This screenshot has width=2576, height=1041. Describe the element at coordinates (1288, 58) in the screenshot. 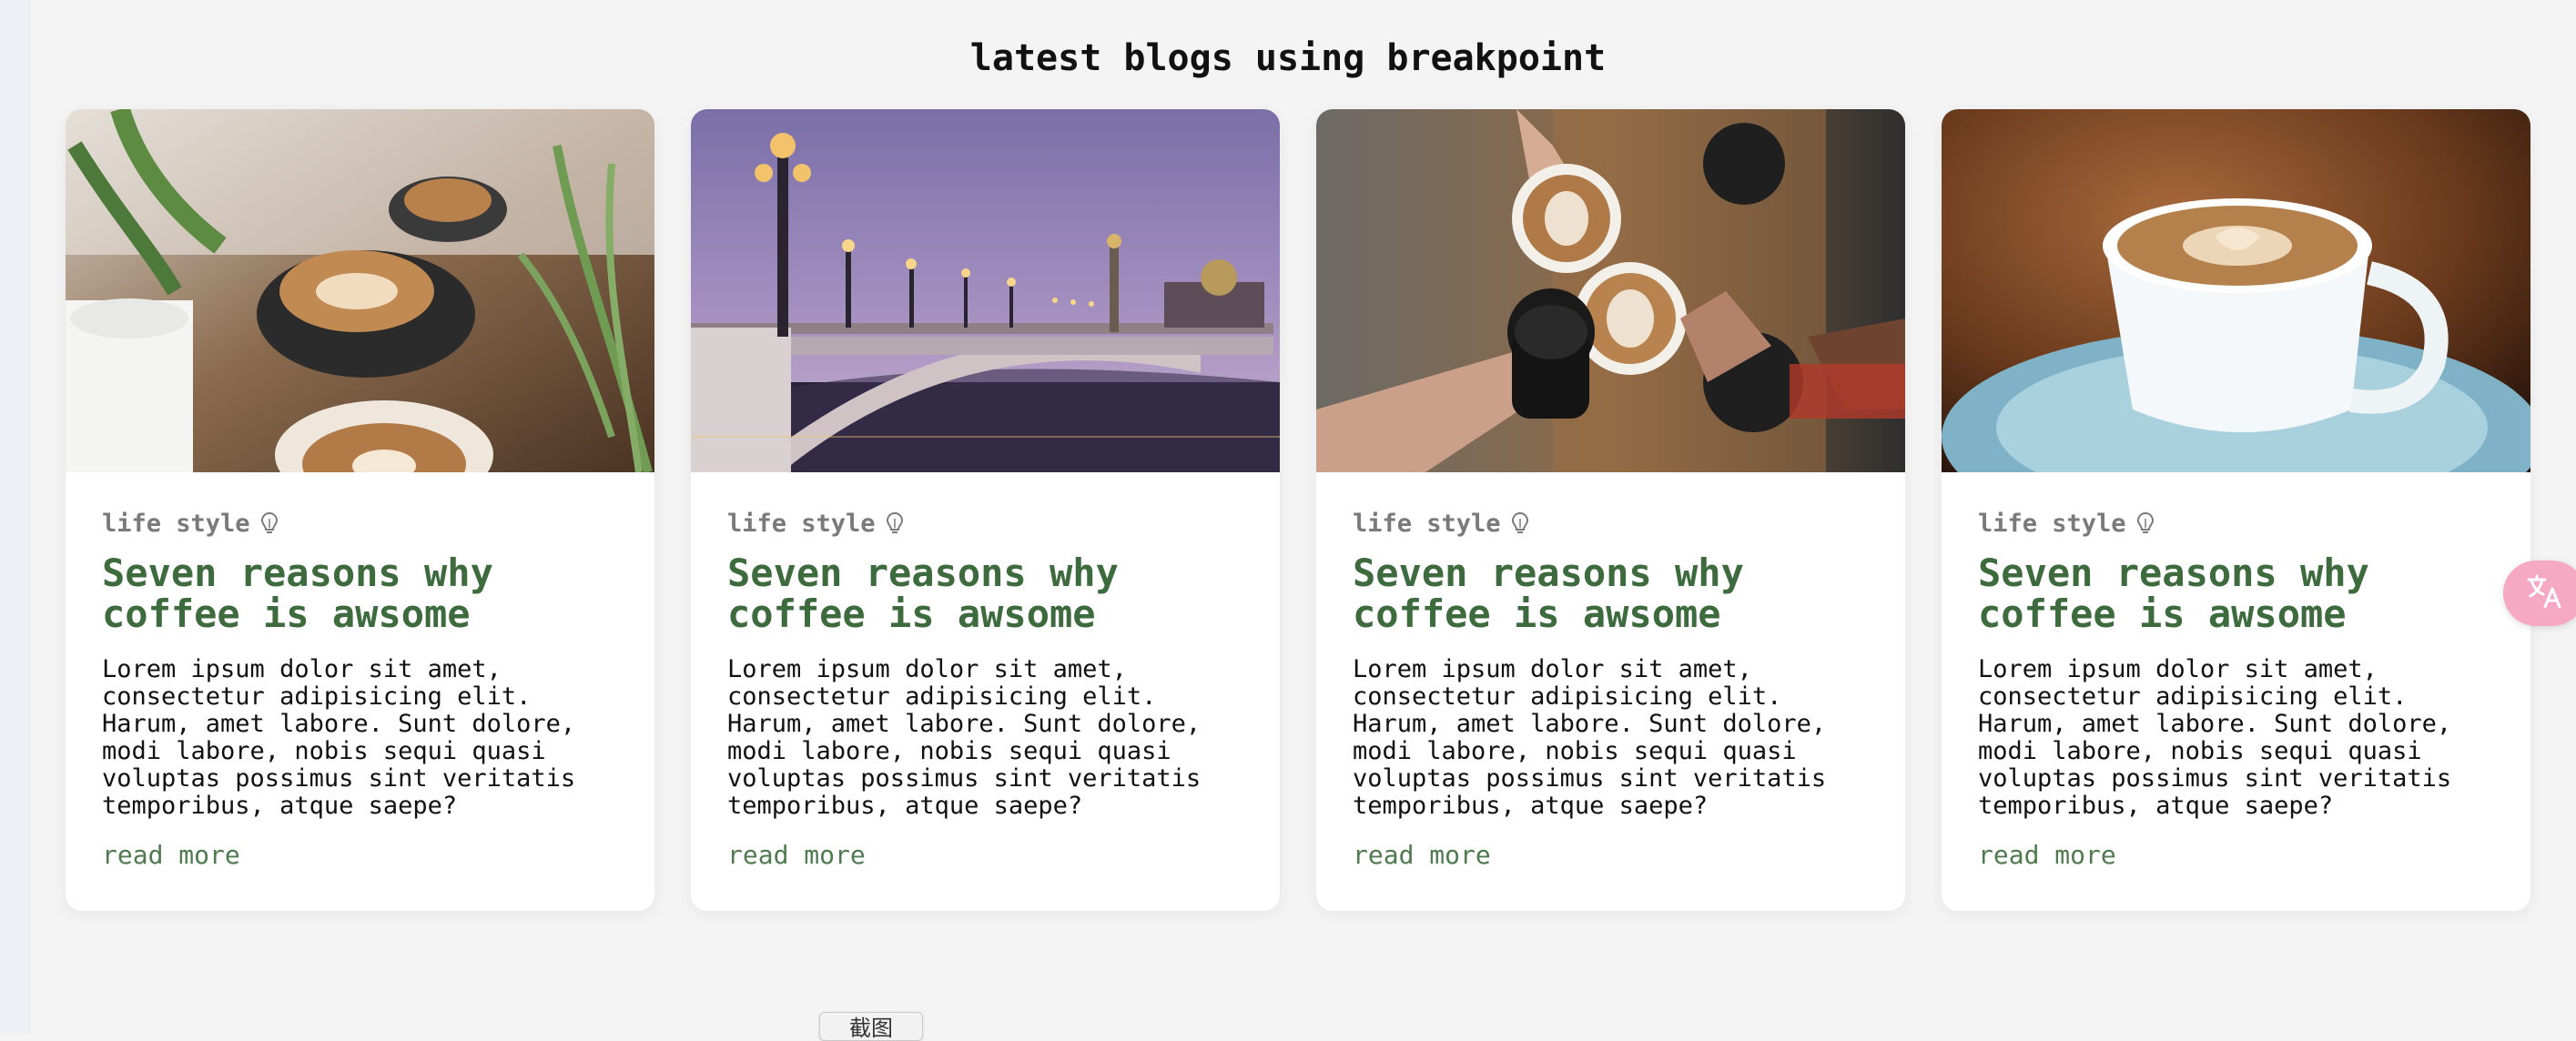

I see `page-title: latest blogs using breakpoint` at that location.